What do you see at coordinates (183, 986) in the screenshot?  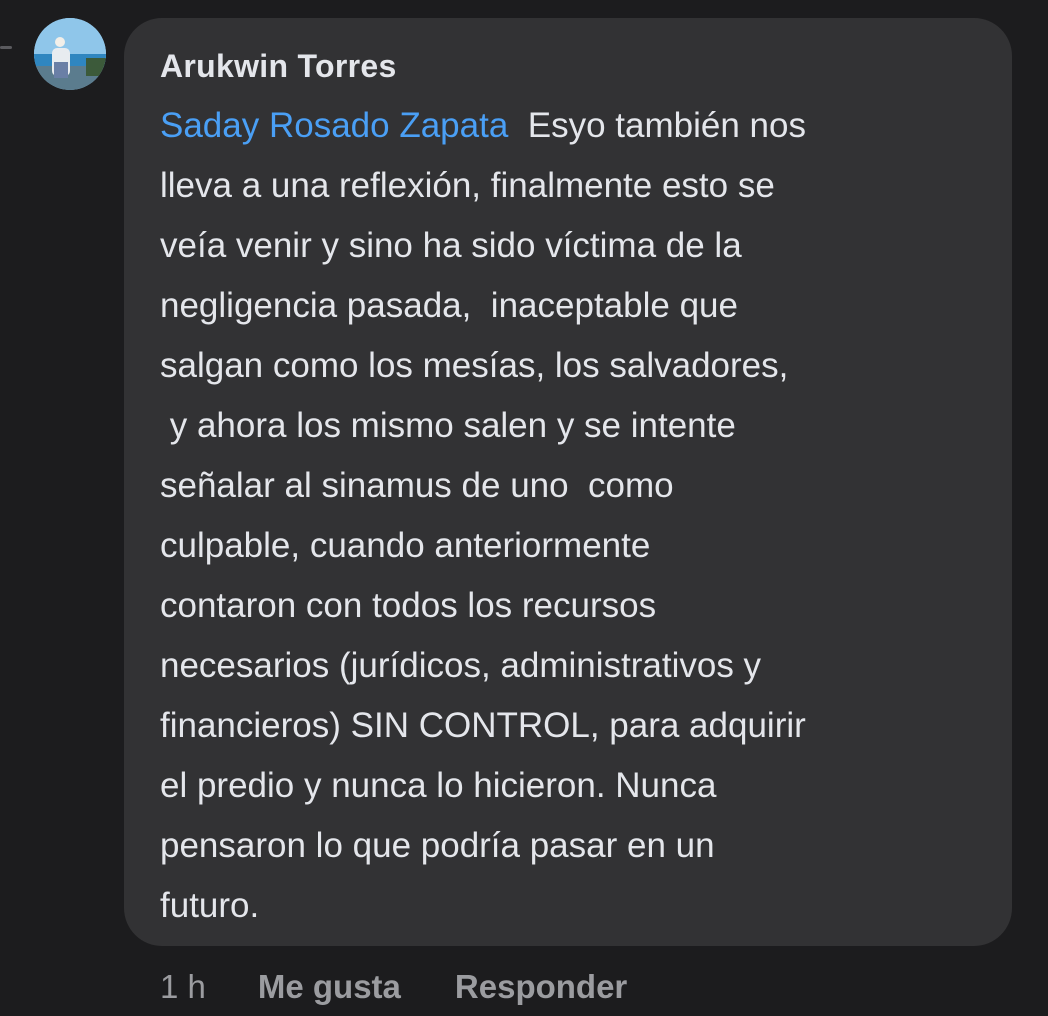 I see `comment-timestamp: 1 h` at bounding box center [183, 986].